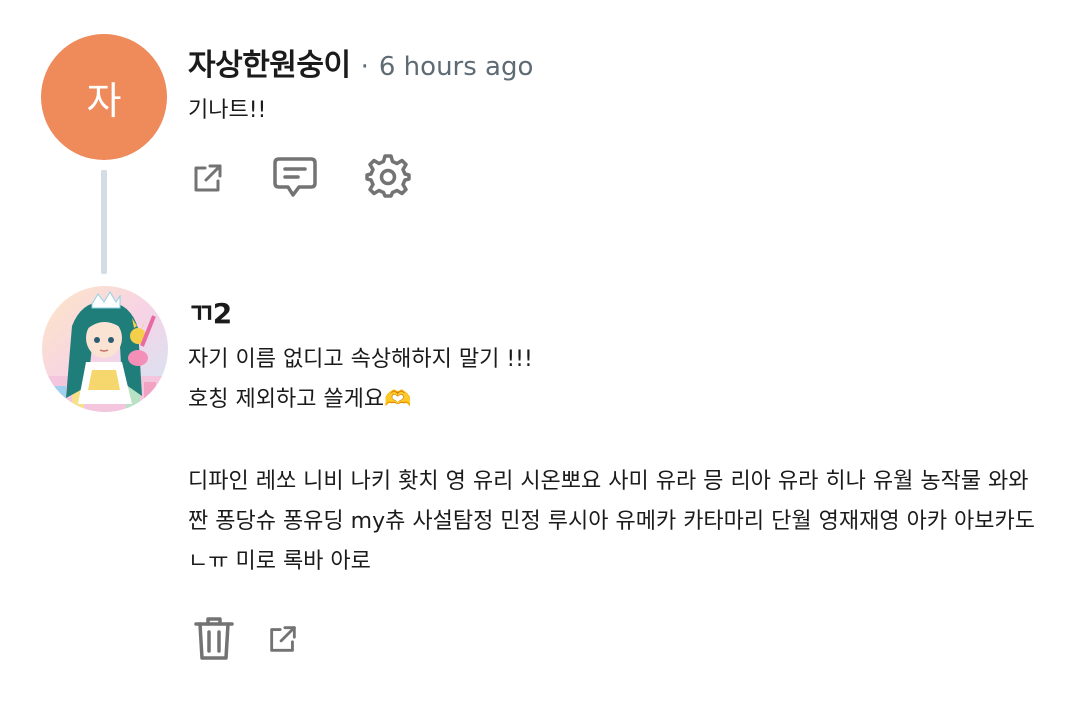 This screenshot has height=705, width=1080. I want to click on reply-icon, so click(295, 177).